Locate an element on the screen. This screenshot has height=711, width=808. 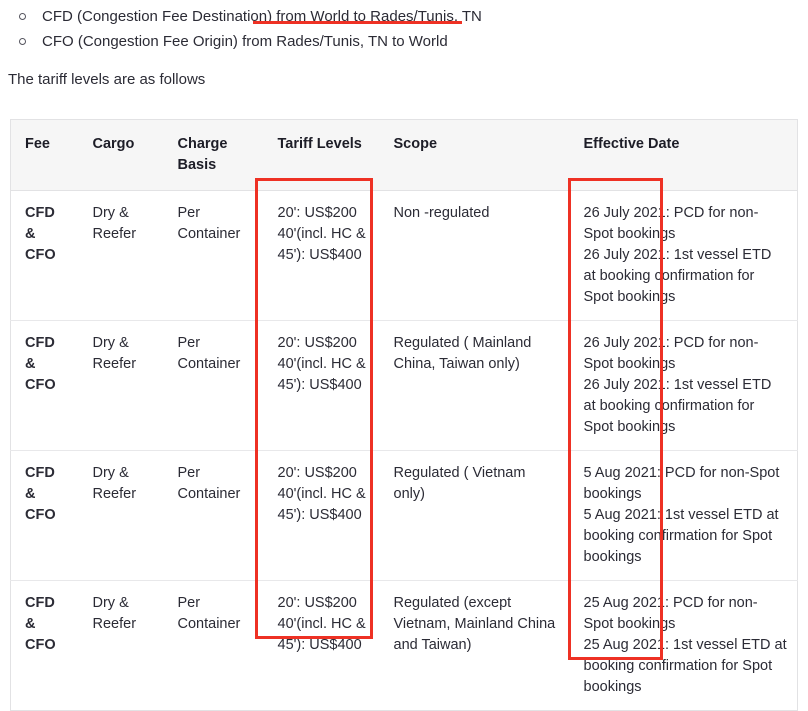
column-header-tariff-levels: Tariff Levels is located at coordinates (321, 155).